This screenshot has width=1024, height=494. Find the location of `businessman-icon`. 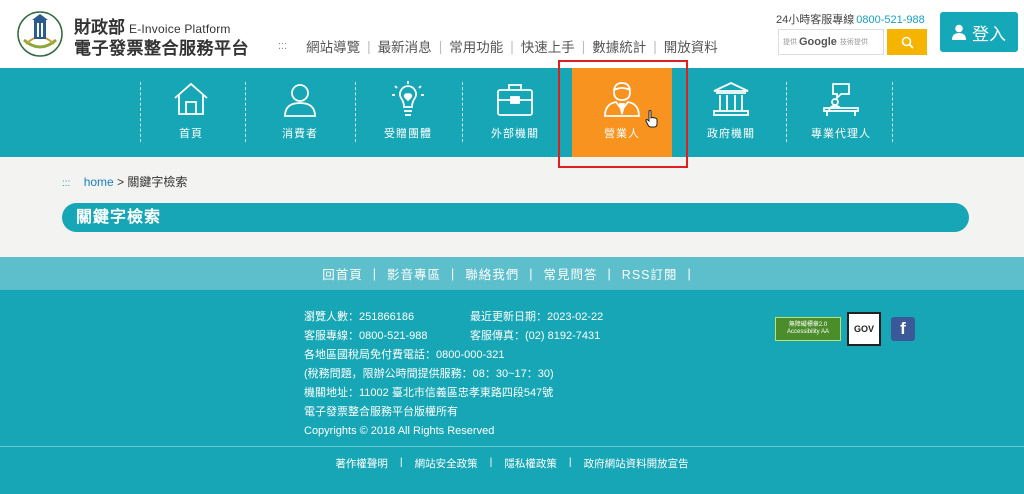

businessman-icon is located at coordinates (622, 99).